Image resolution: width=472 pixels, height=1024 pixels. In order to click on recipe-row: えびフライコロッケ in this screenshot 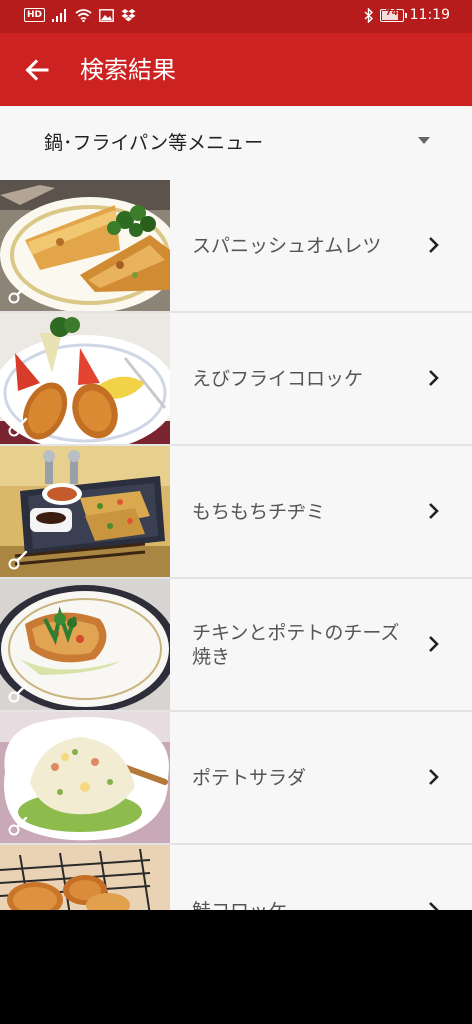, I will do `click(236, 379)`.